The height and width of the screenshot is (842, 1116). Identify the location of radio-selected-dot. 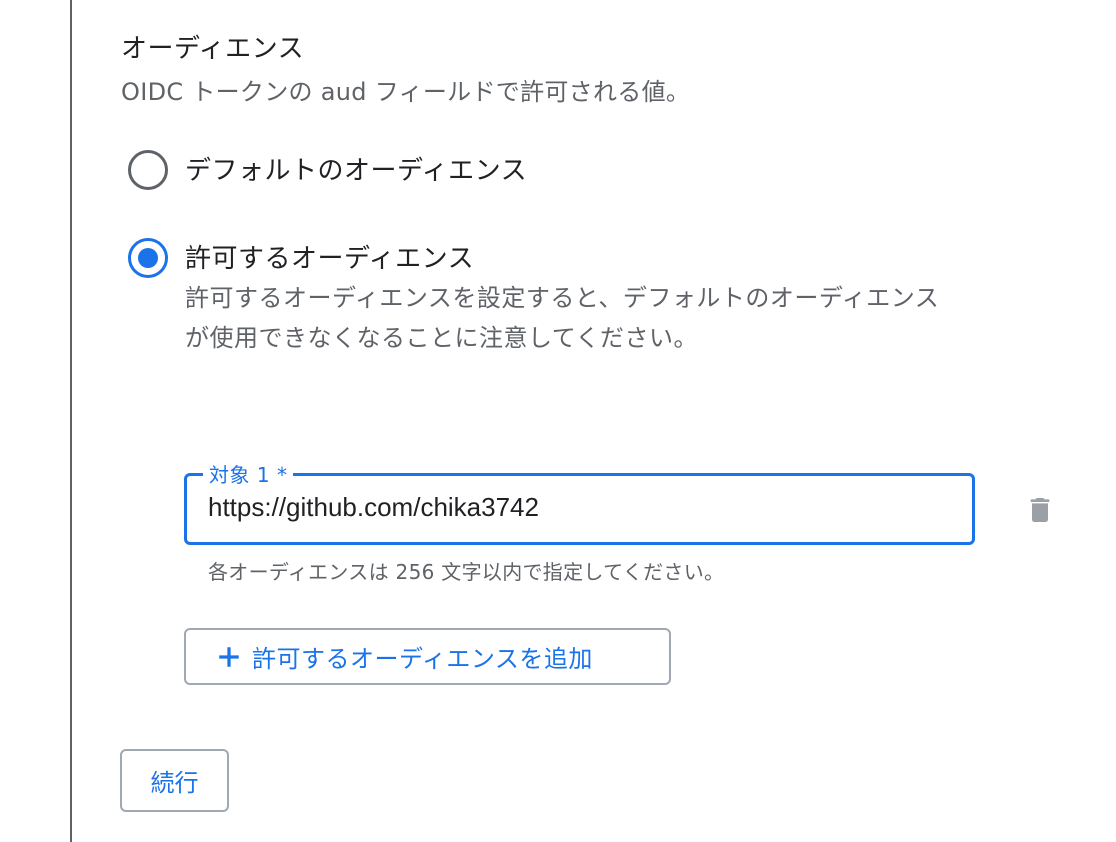
(148, 258).